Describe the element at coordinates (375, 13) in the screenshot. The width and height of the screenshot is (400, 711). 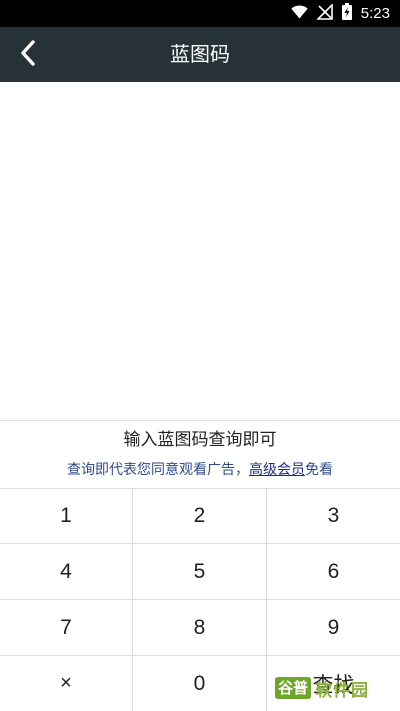
I see `status-time: 5:23` at that location.